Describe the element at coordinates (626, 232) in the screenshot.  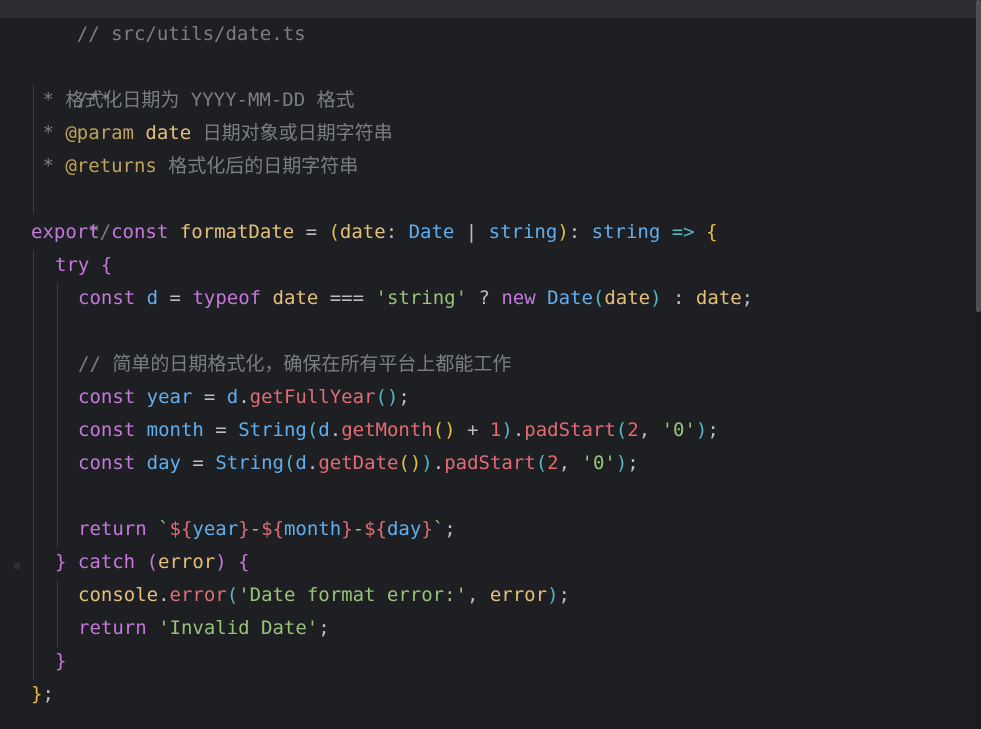
I see `return-type: string` at that location.